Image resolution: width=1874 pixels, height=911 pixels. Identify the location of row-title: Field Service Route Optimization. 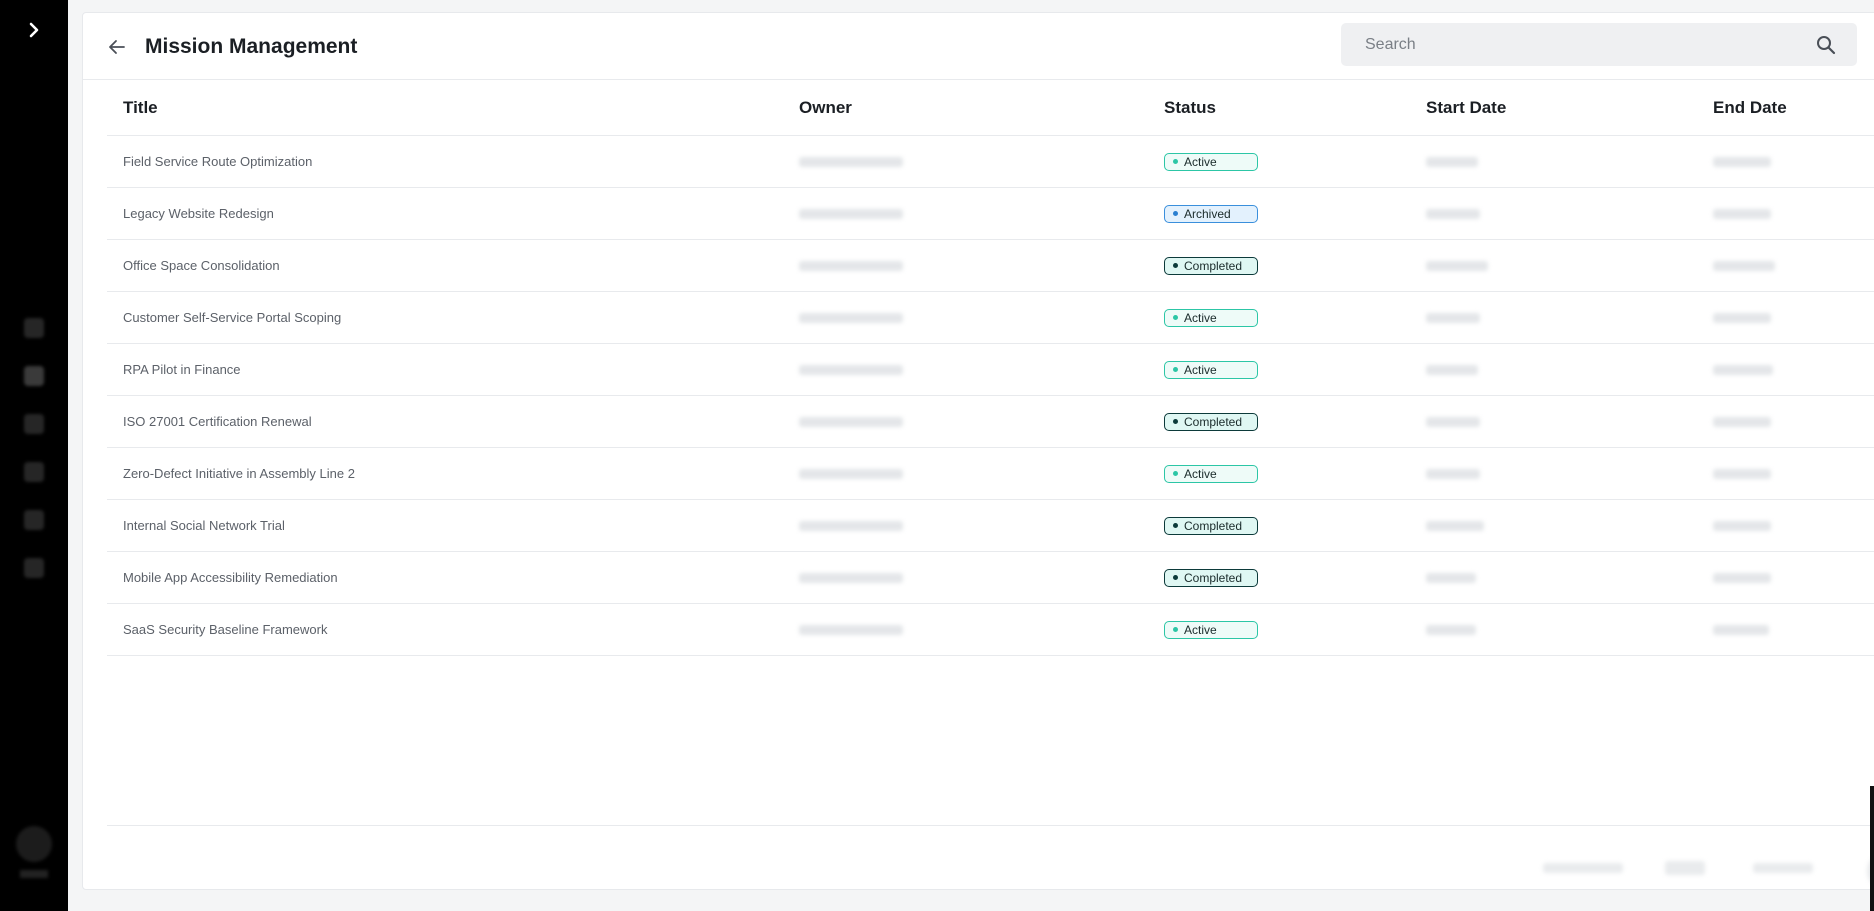
(217, 161).